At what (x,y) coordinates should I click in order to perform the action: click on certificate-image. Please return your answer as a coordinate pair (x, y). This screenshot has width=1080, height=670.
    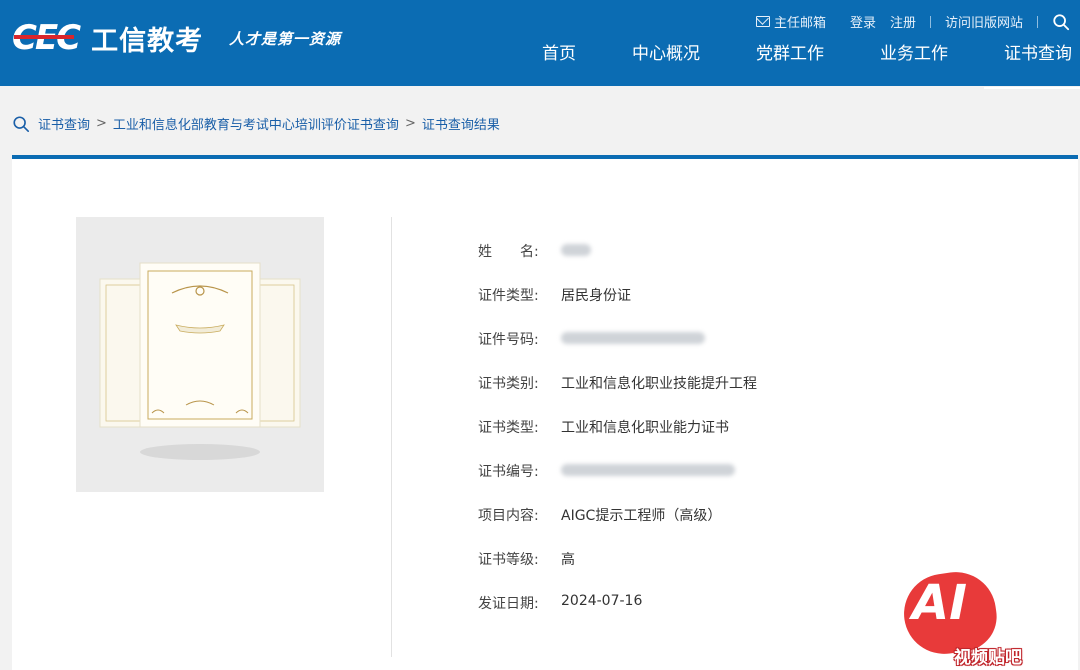
    Looking at the image, I should click on (200, 354).